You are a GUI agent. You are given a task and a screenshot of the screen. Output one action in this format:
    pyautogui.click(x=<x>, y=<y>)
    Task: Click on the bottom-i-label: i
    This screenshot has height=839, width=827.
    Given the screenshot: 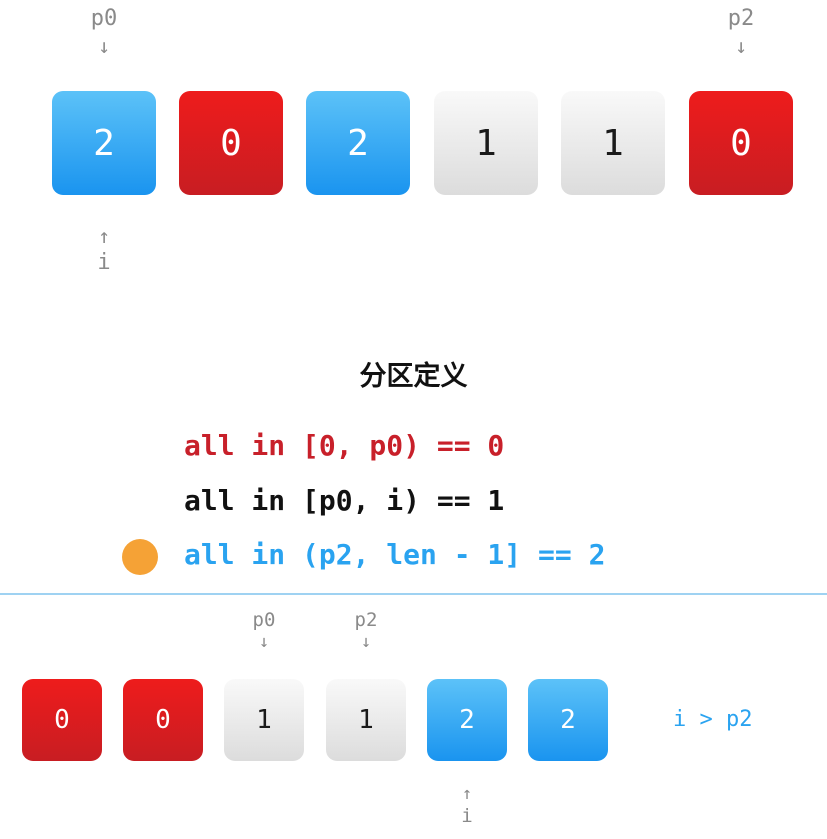 What is the action you would take?
    pyautogui.click(x=467, y=816)
    